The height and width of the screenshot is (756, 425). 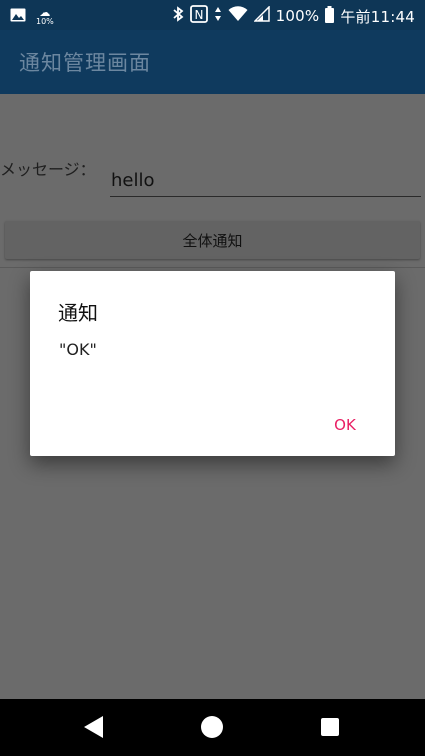 I want to click on home-icon, so click(x=212, y=727).